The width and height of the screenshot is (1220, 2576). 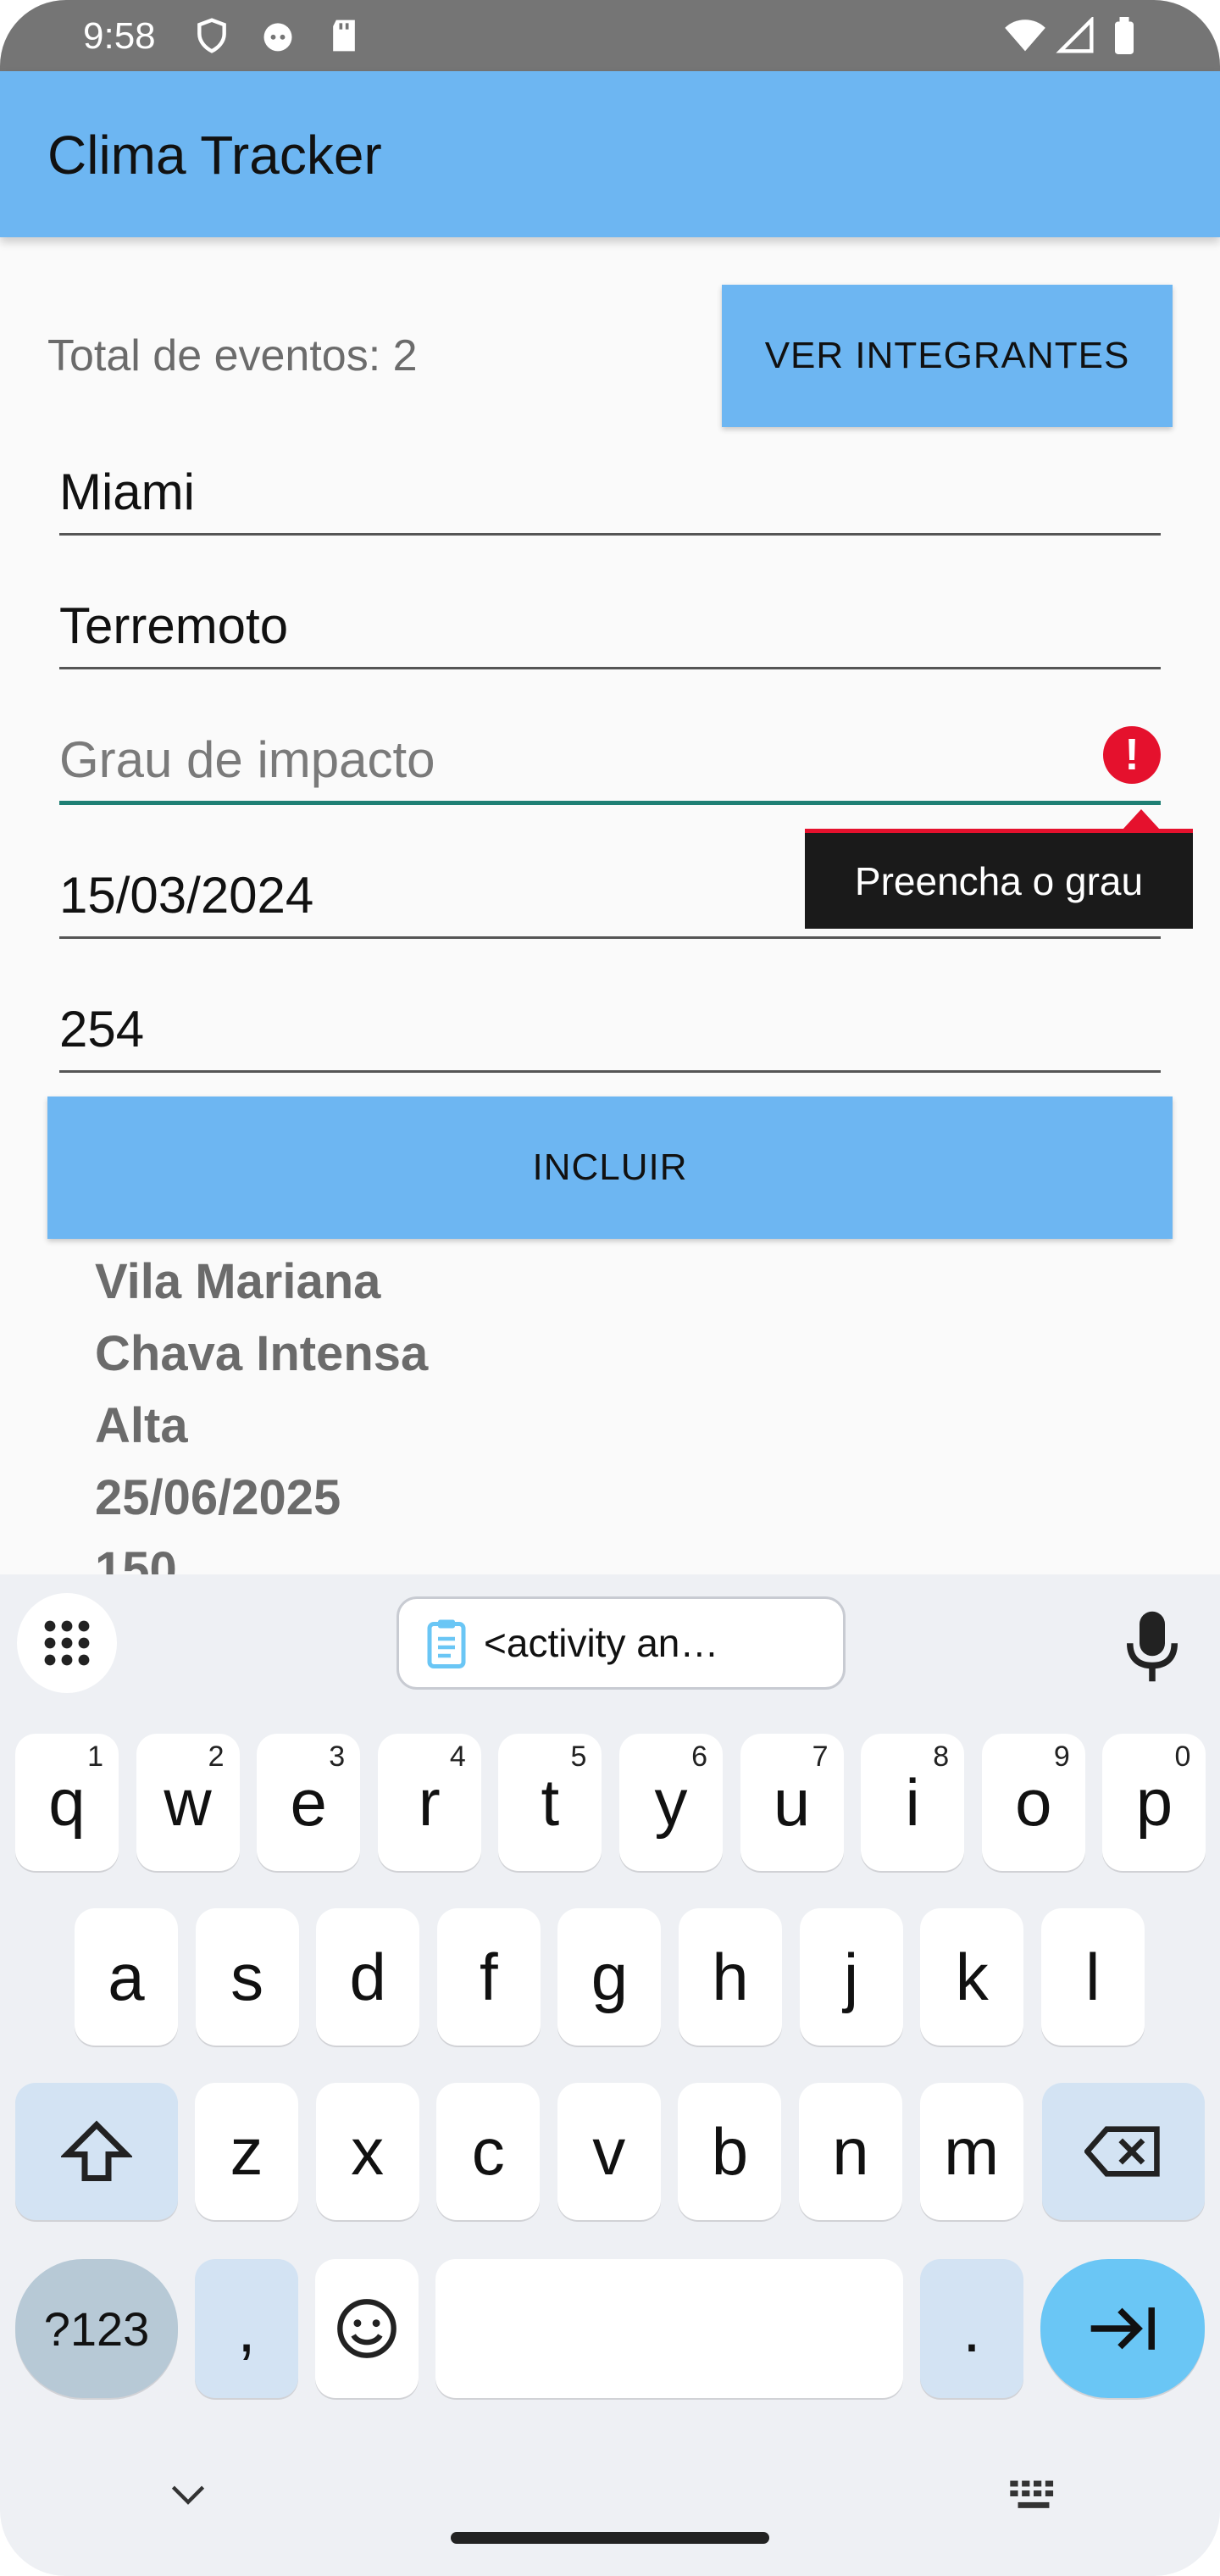 What do you see at coordinates (1152, 1646) in the screenshot?
I see `microphone-icon` at bounding box center [1152, 1646].